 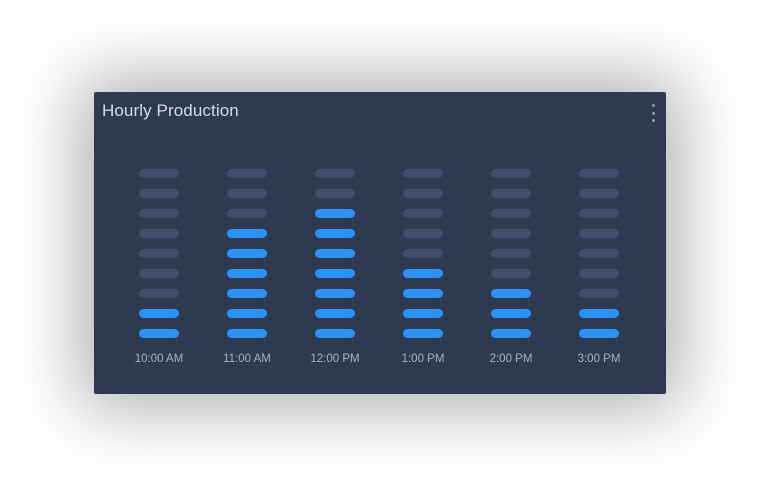 What do you see at coordinates (247, 359) in the screenshot?
I see `x-tick-label: 11:00 AM` at bounding box center [247, 359].